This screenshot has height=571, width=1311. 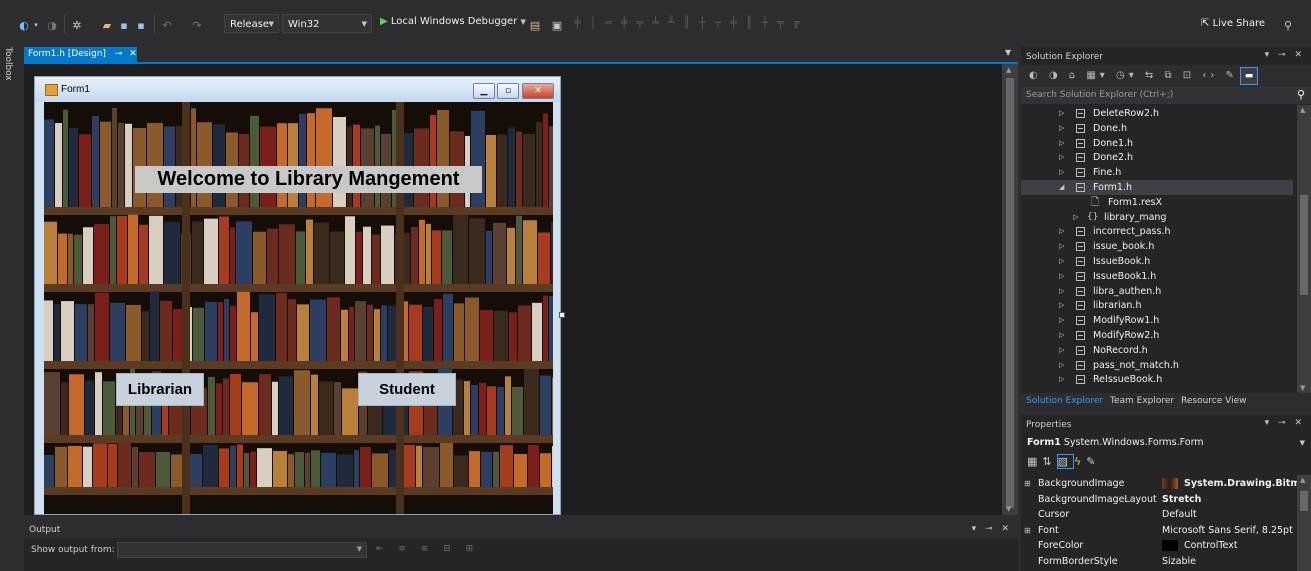 What do you see at coordinates (197, 25) in the screenshot?
I see `redo-icon: ↷` at bounding box center [197, 25].